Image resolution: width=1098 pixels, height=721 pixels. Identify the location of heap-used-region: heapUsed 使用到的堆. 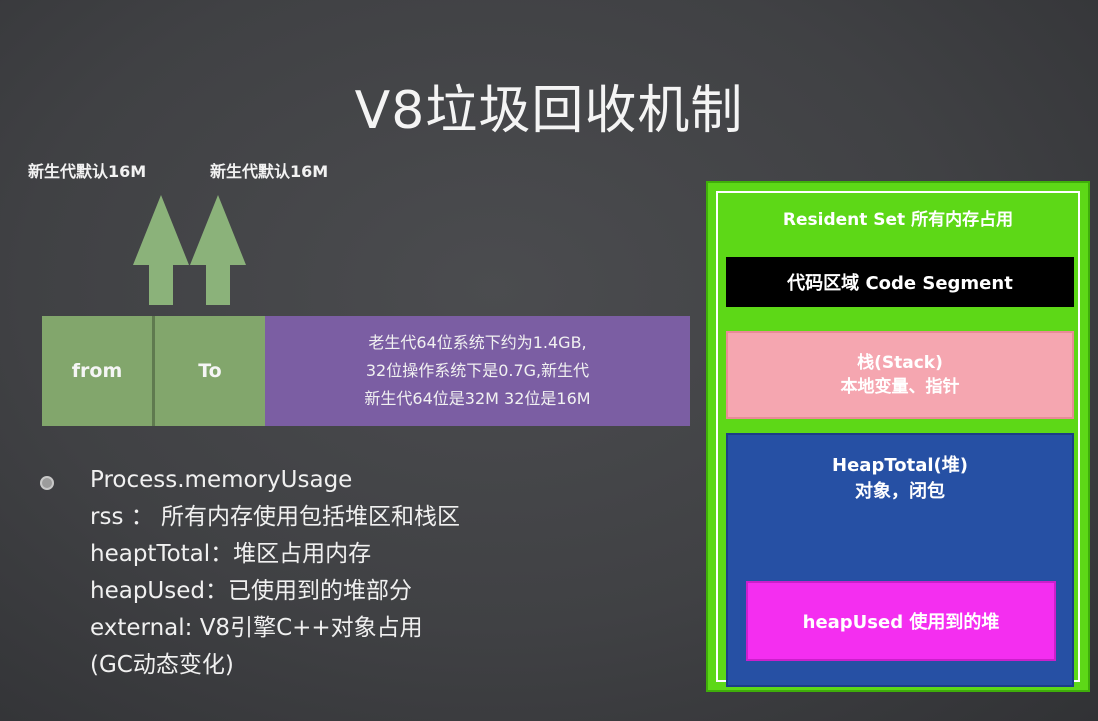
(901, 621).